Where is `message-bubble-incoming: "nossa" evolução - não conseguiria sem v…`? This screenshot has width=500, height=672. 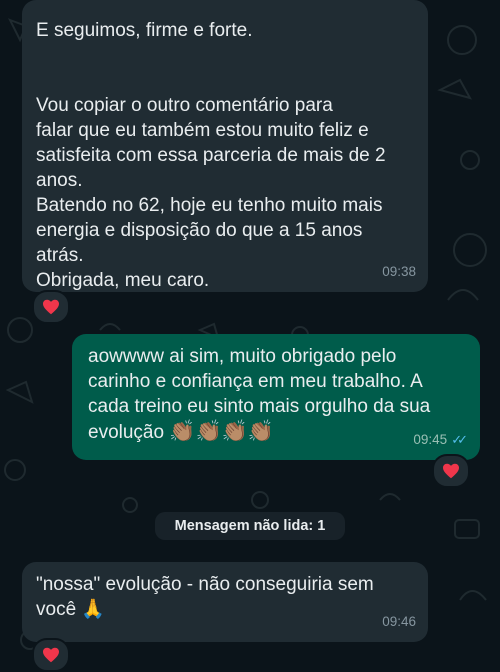
message-bubble-incoming: "nossa" evolução - não conseguiria sem v… is located at coordinates (225, 602).